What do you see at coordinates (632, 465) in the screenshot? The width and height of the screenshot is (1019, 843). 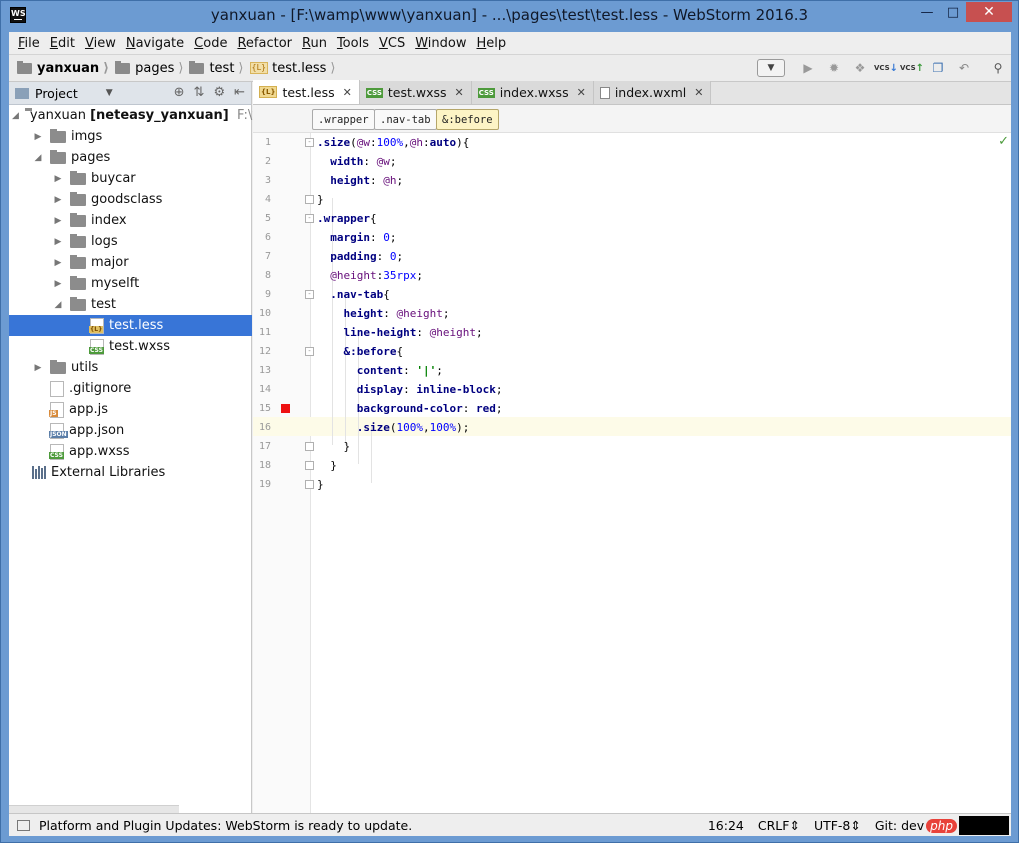 I see `code-line: 18 }` at bounding box center [632, 465].